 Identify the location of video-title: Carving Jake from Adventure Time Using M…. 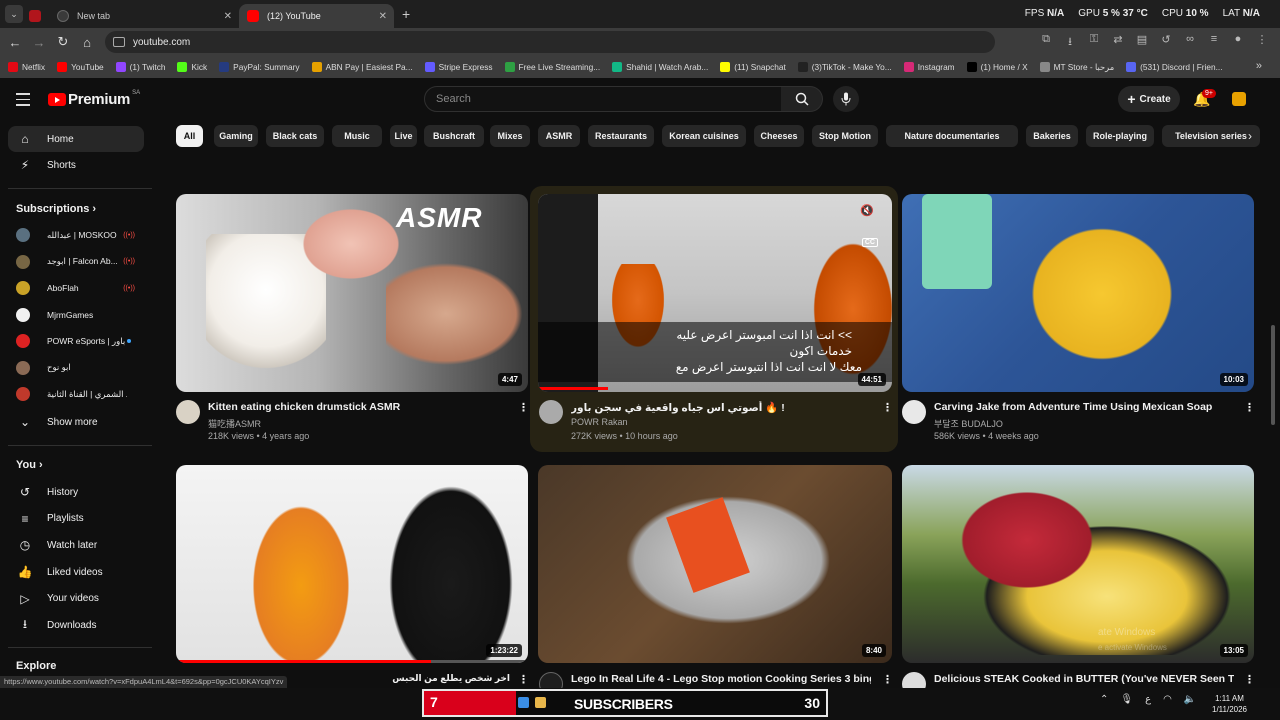
(1084, 407).